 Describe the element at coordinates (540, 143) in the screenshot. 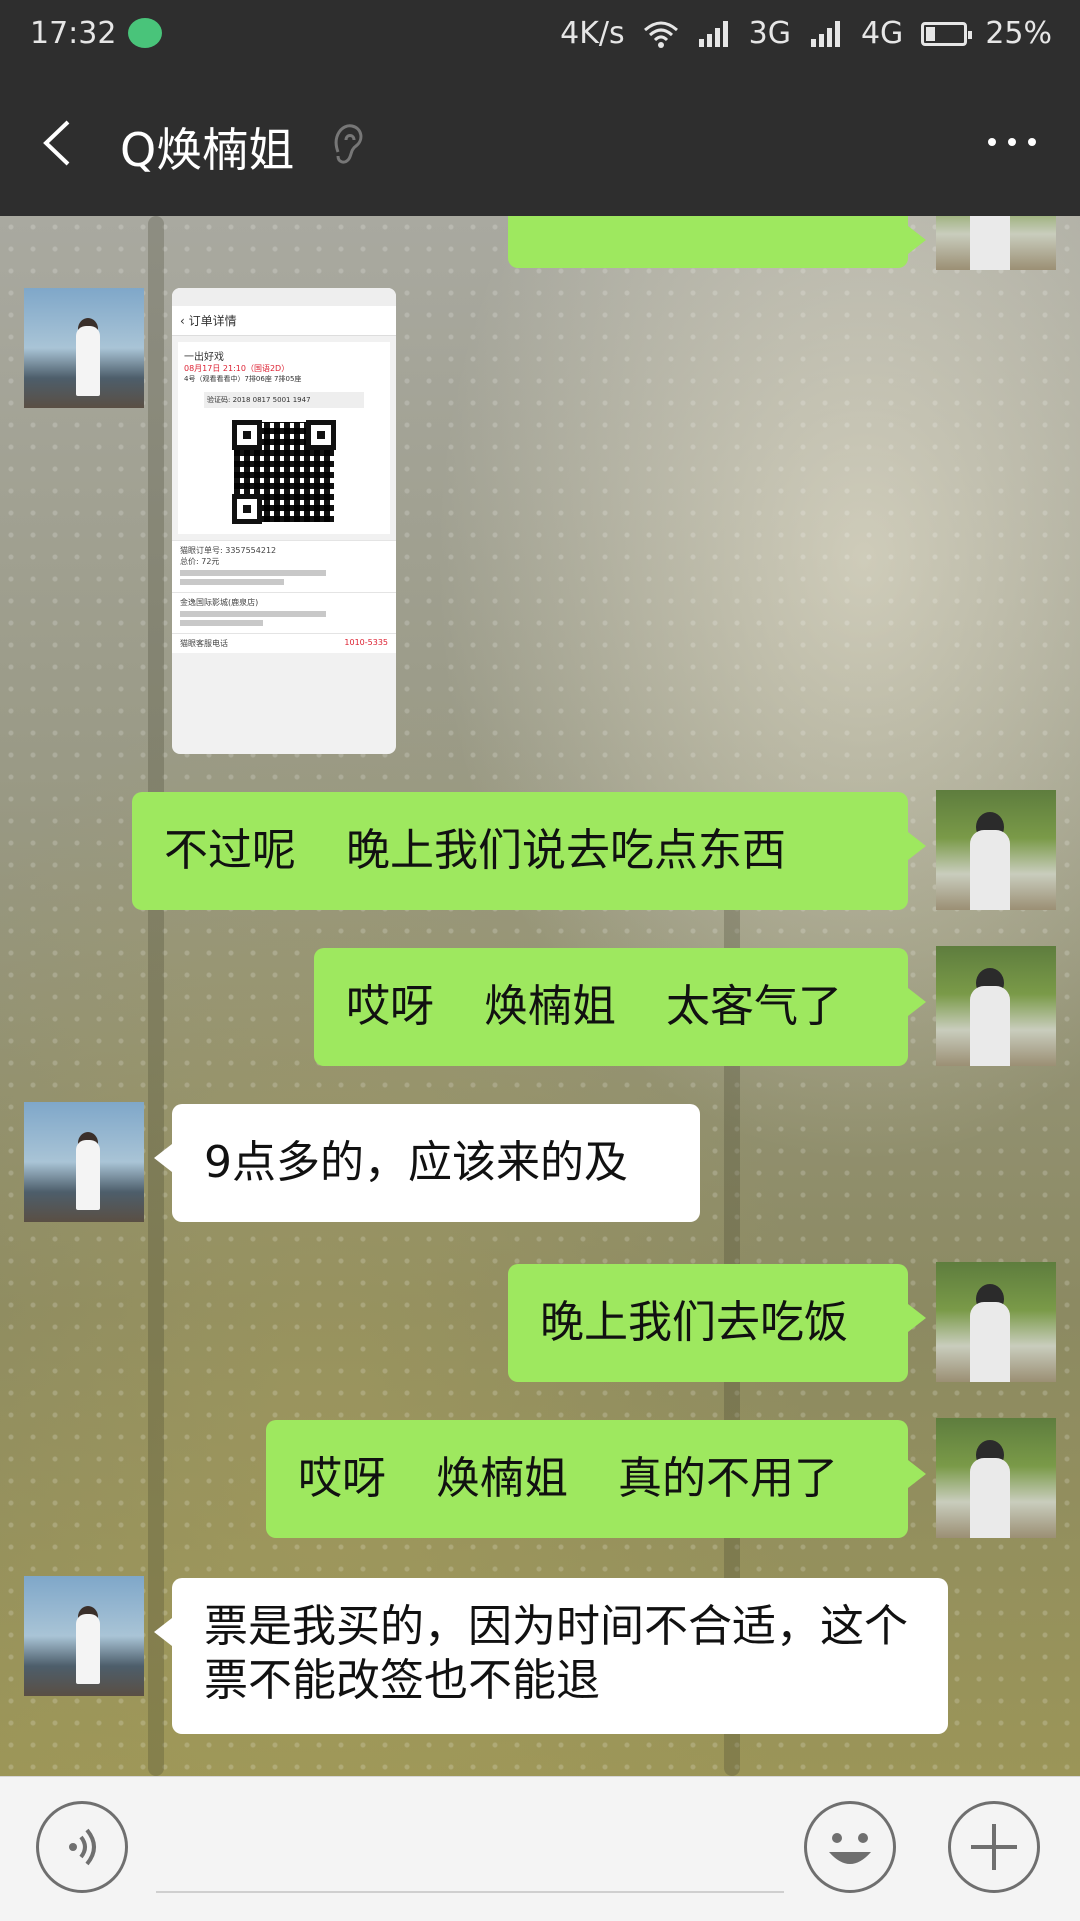

I see `chat-header: Q焕楠姐` at that location.